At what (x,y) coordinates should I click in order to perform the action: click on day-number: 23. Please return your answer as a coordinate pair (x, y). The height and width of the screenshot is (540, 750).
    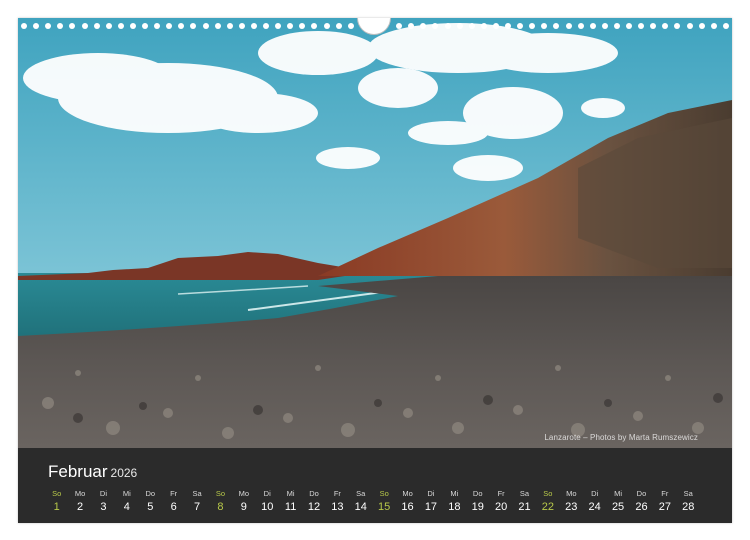
    Looking at the image, I should click on (571, 507).